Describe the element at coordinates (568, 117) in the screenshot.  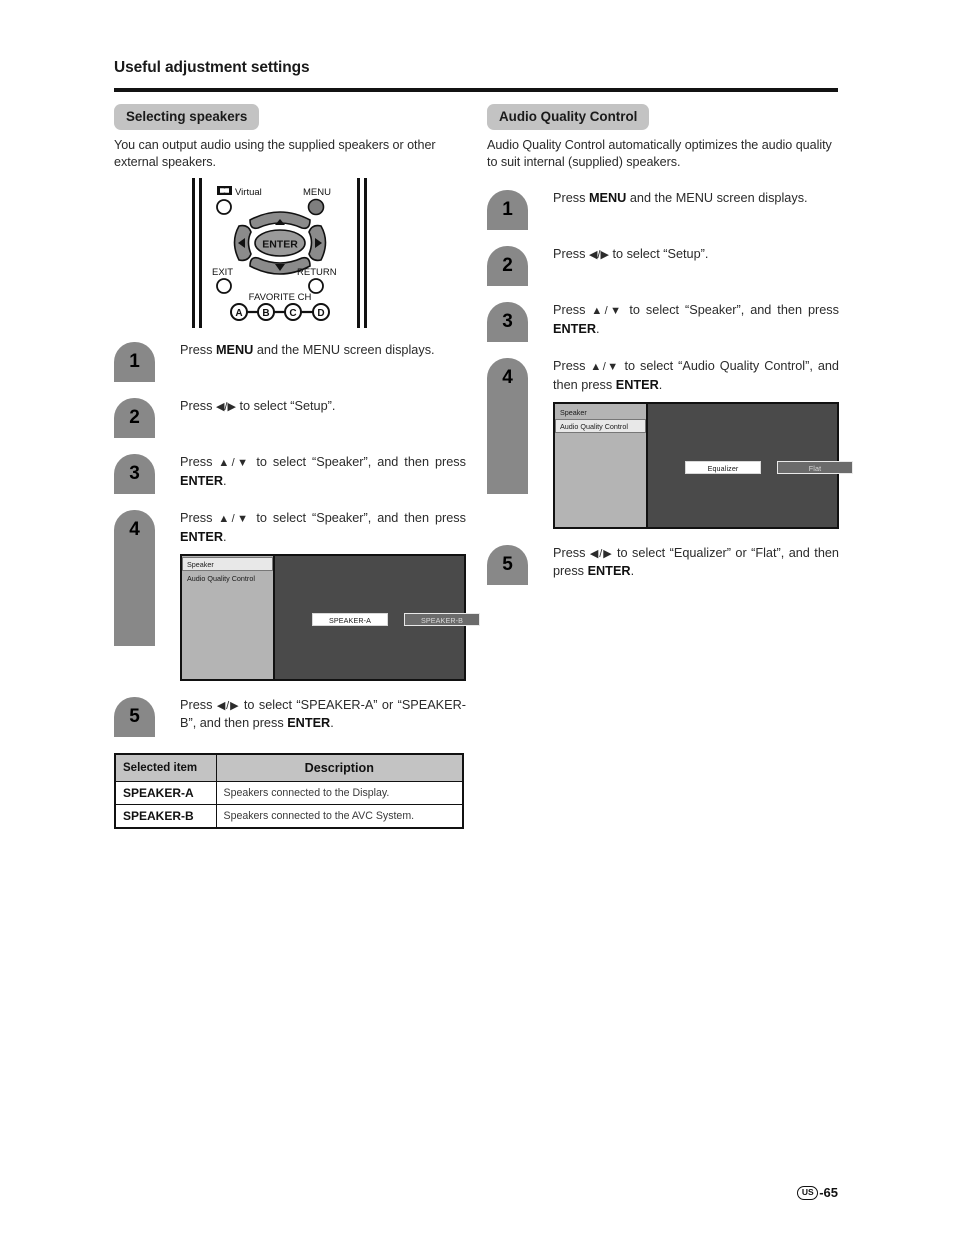
I see `section-title-audio-quality-control: Audio Quality Control` at that location.